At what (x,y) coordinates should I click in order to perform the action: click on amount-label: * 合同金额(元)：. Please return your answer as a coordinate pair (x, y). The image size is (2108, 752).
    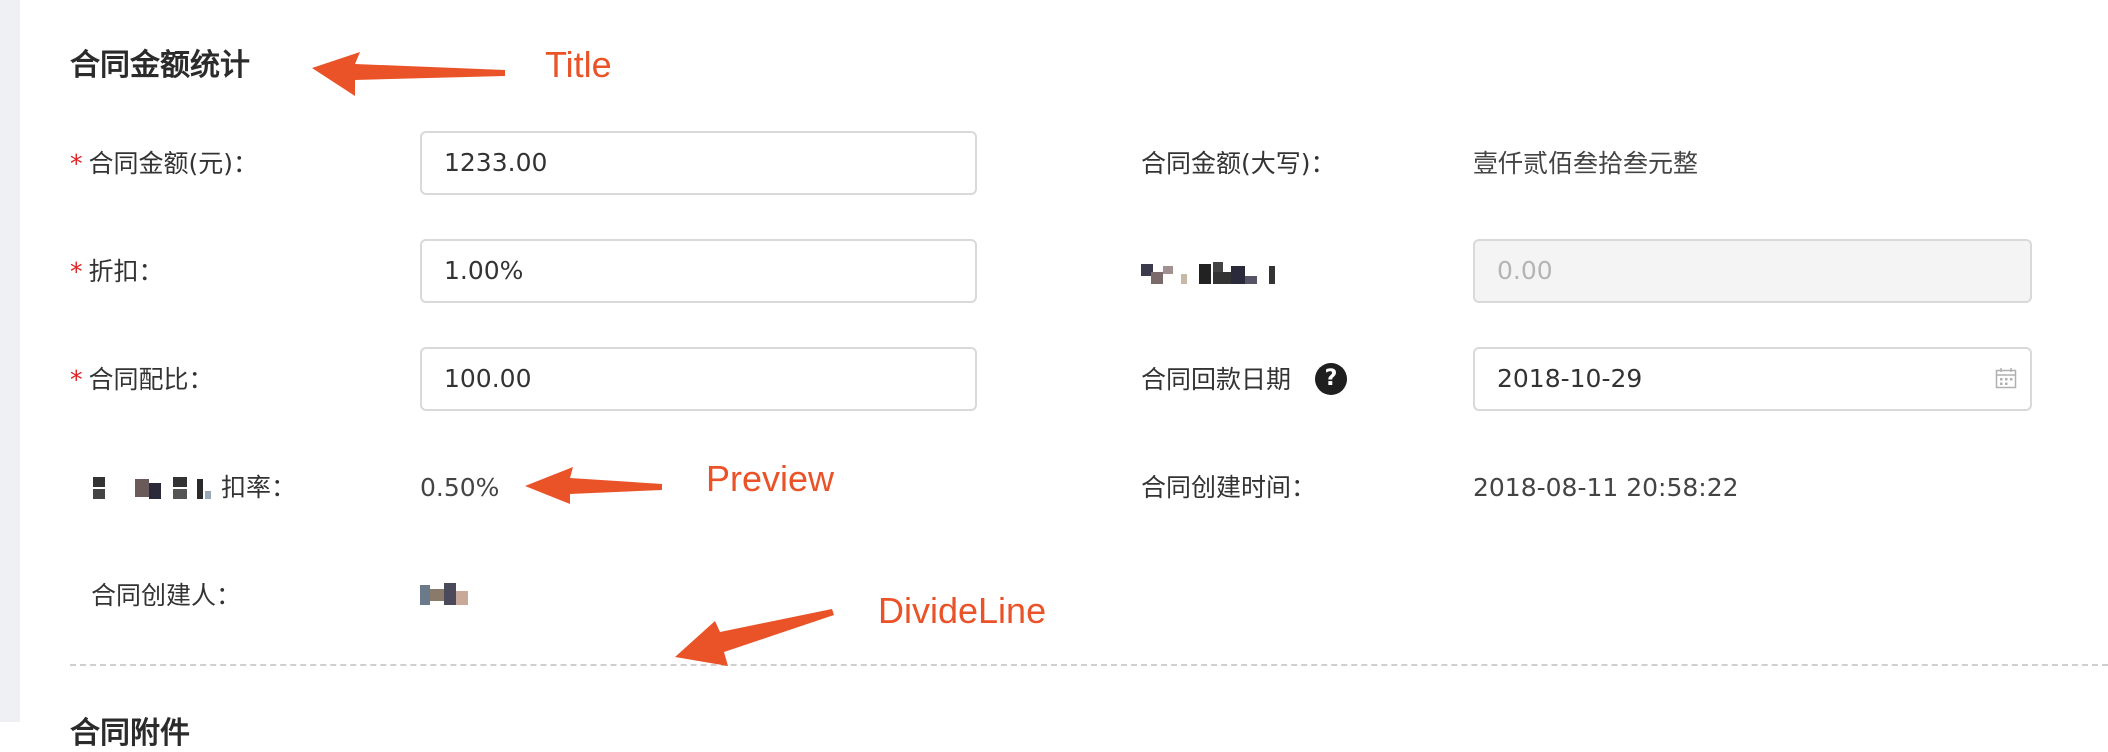
    Looking at the image, I should click on (164, 163).